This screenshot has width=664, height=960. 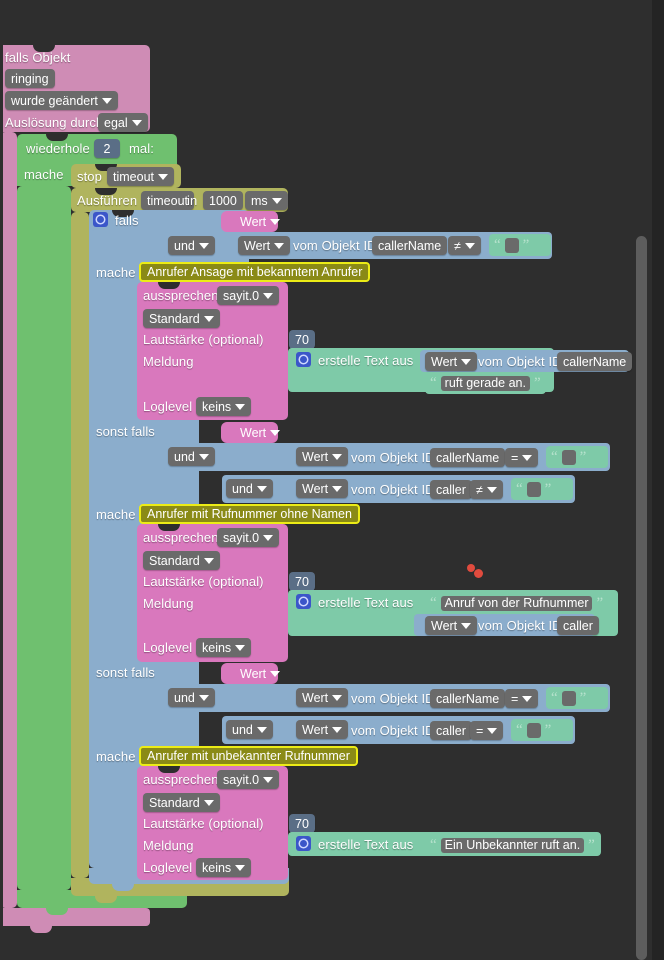 What do you see at coordinates (248, 779) in the screenshot?
I see `b3-speak-instance-select: sayit.0` at bounding box center [248, 779].